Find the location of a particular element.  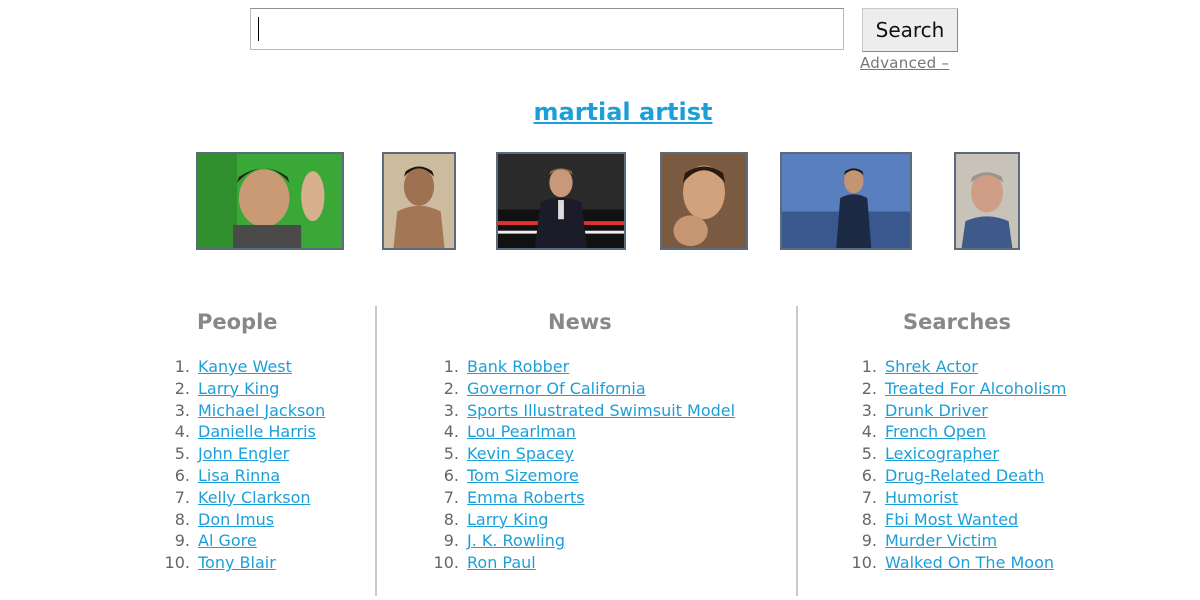

people-link: Tony Blair is located at coordinates (237, 562).